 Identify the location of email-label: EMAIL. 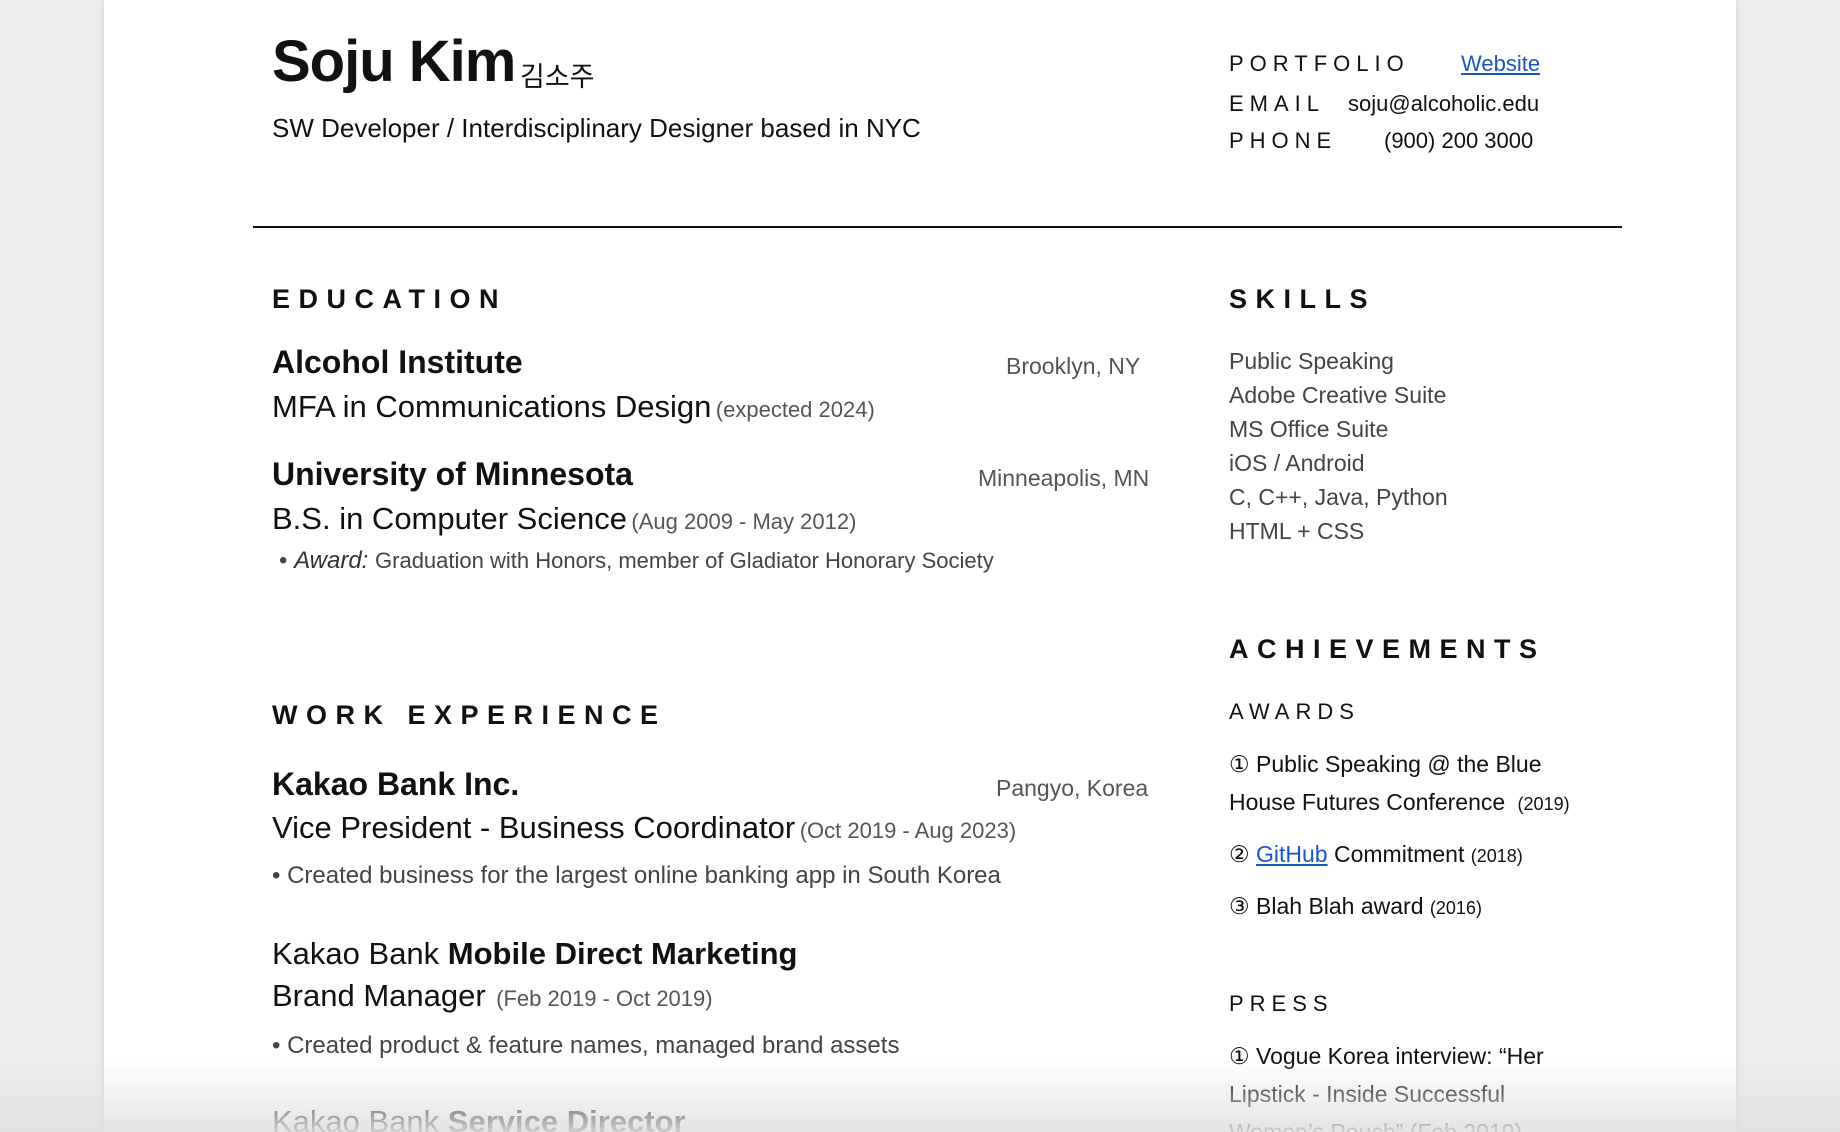
(1277, 103).